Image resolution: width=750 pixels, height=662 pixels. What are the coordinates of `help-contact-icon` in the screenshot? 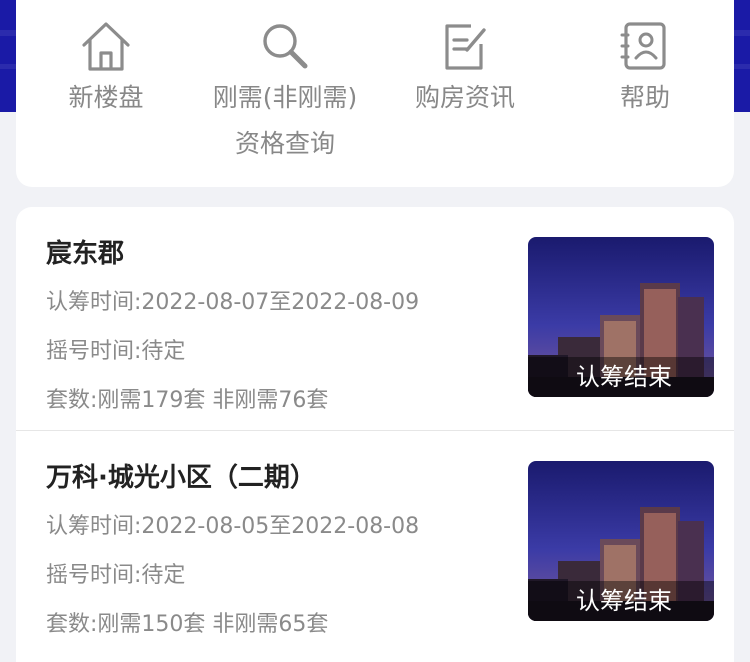 It's located at (643, 46).